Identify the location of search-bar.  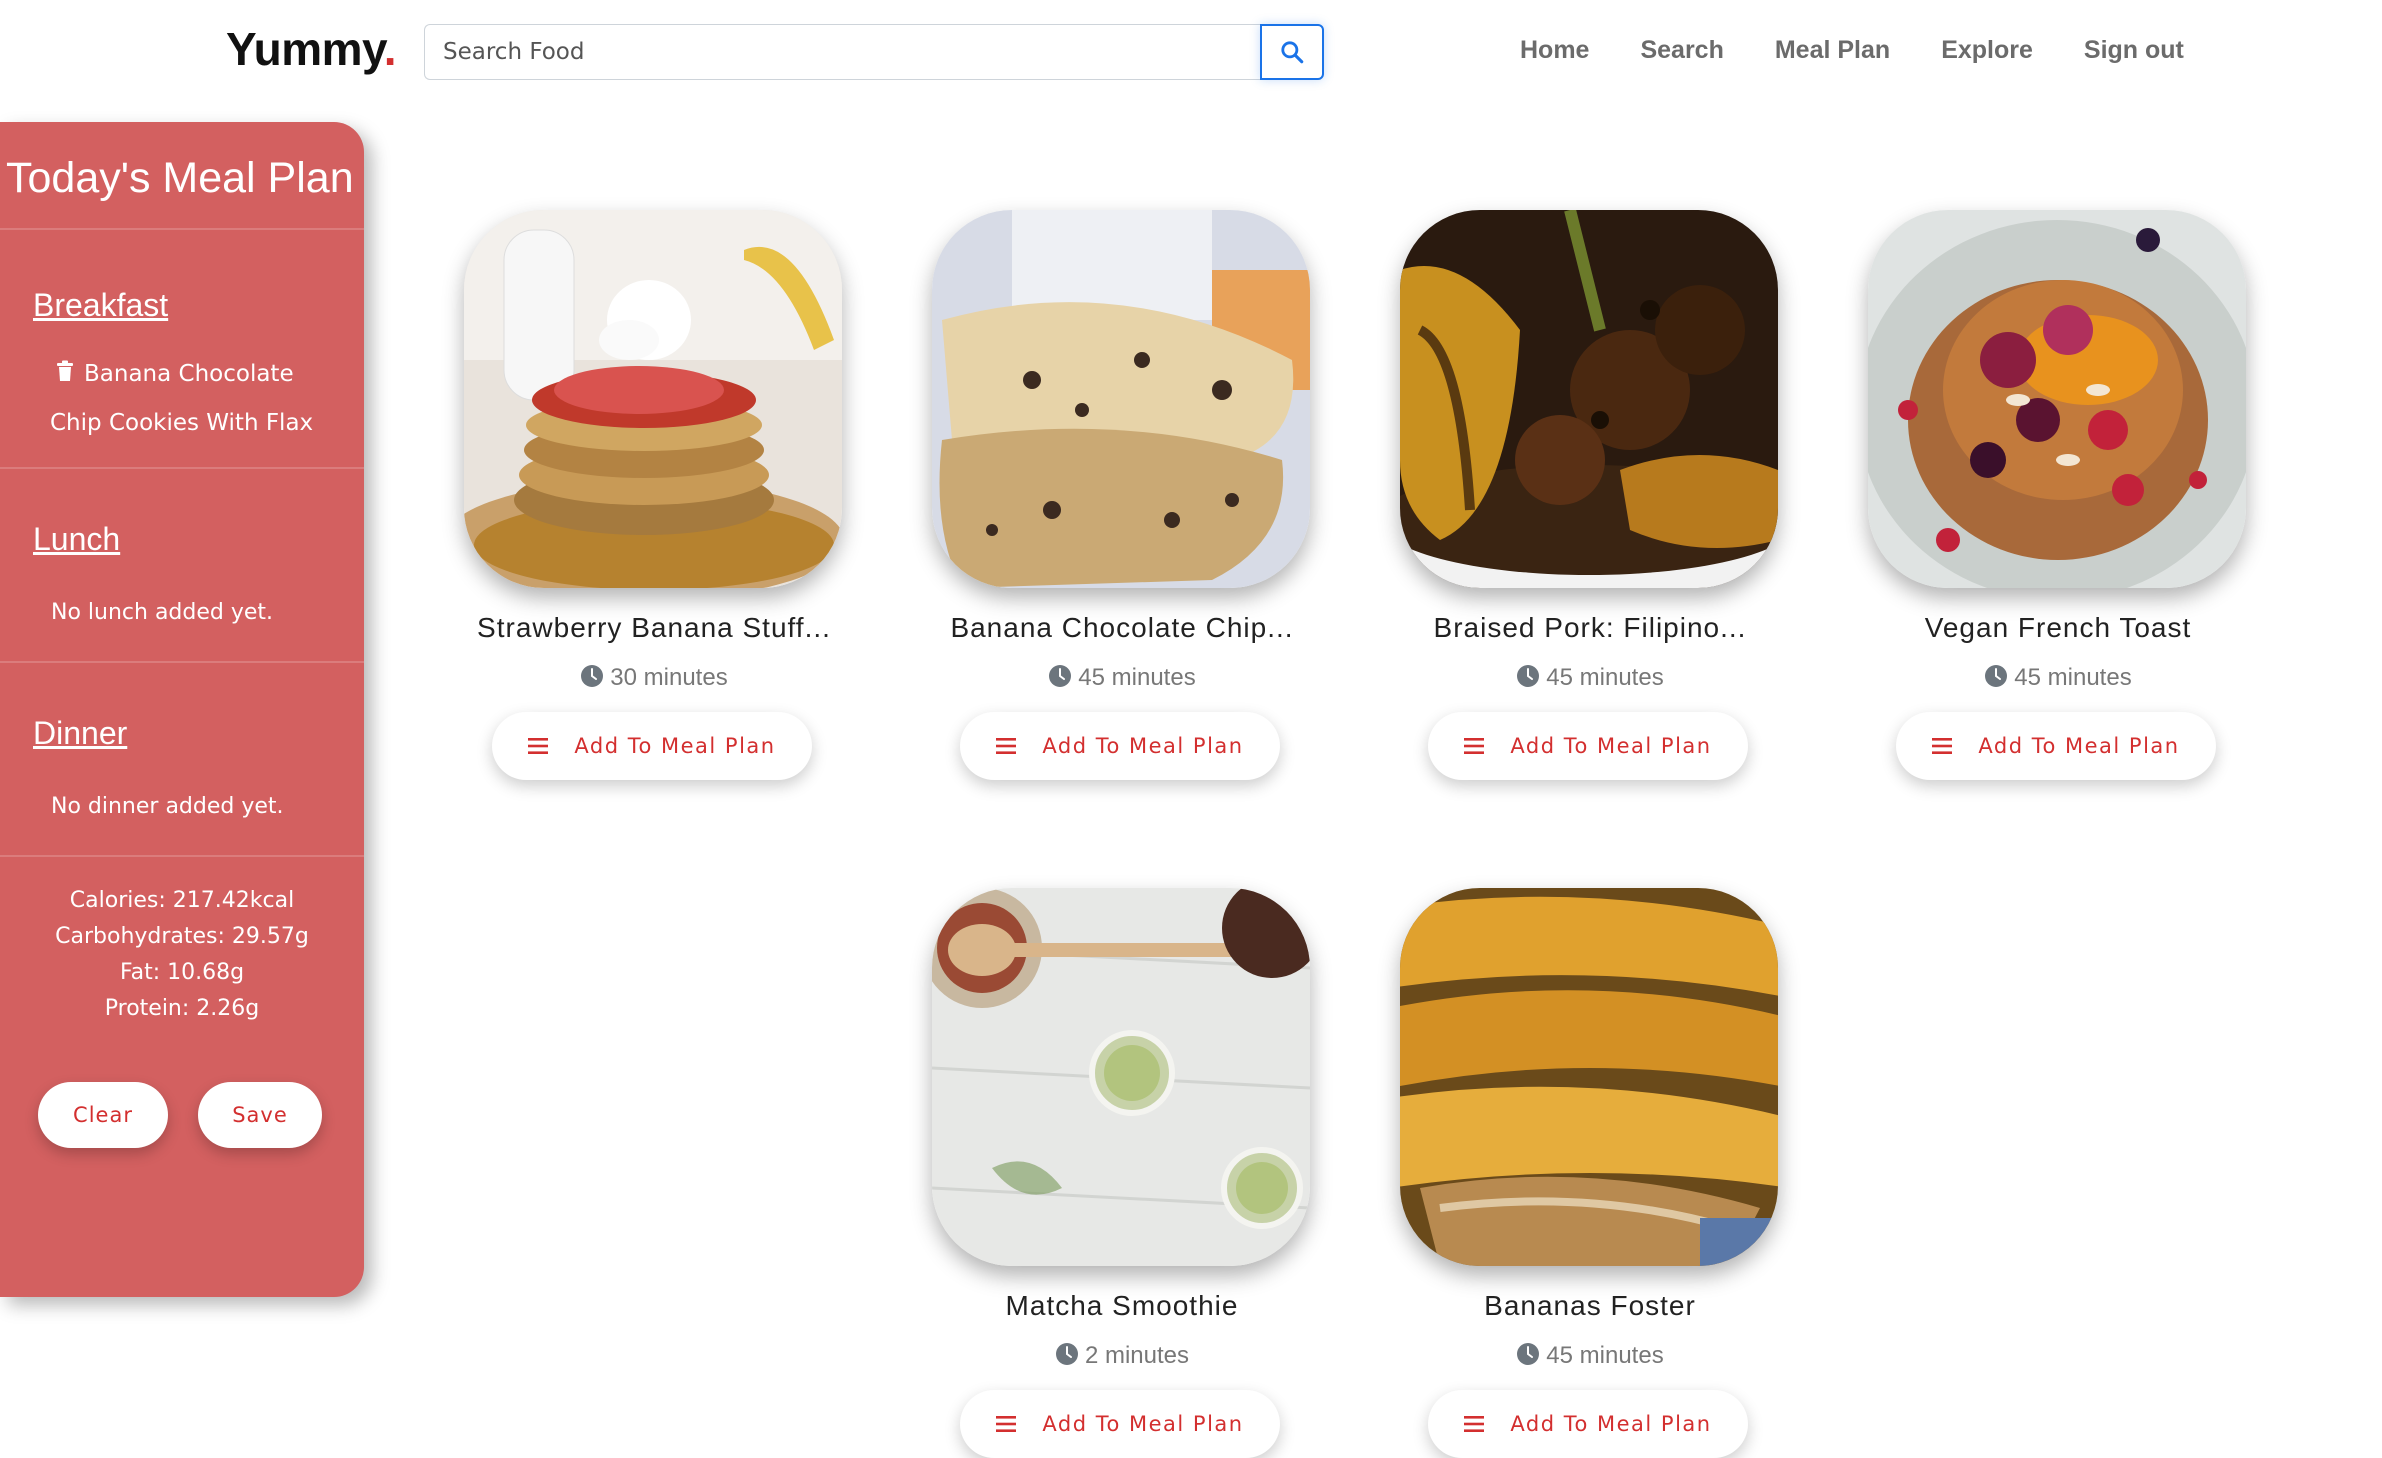
(874, 52).